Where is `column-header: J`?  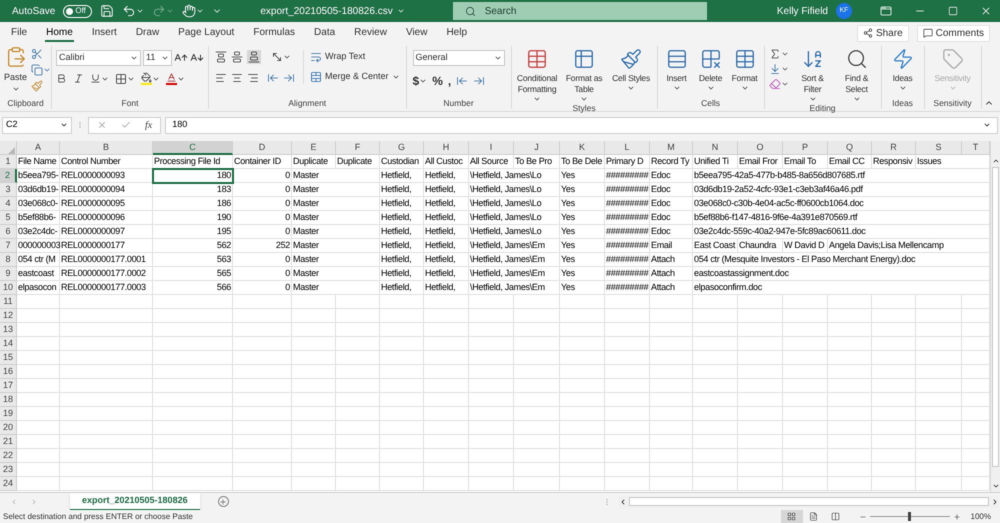
column-header: J is located at coordinates (537, 148).